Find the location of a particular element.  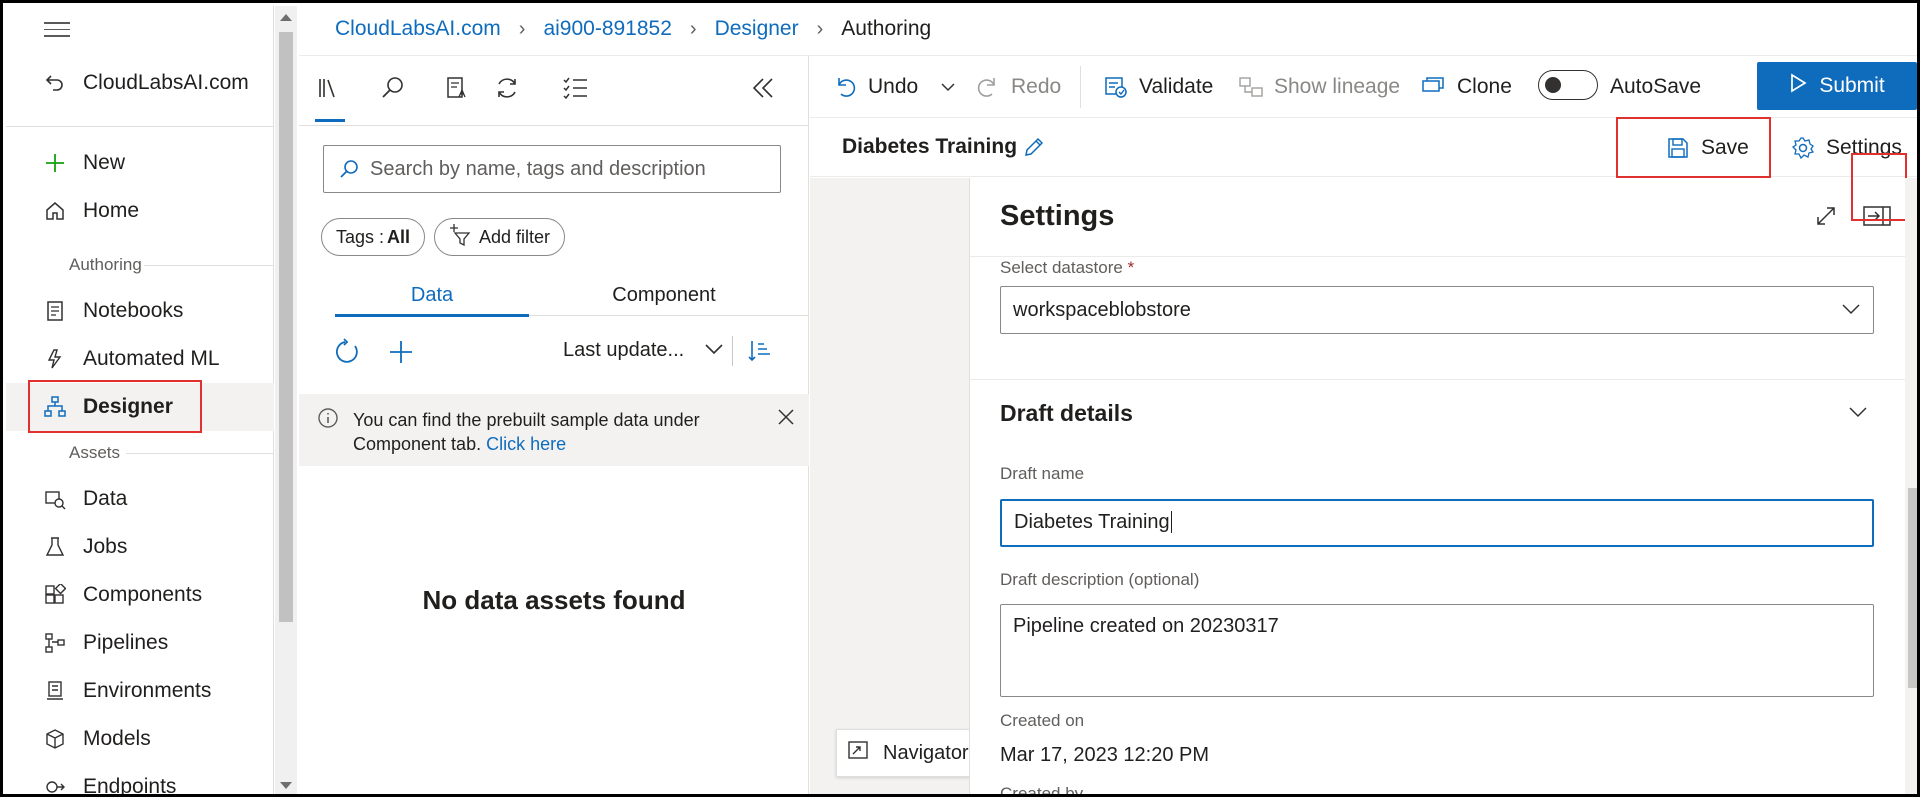

nav-divider is located at coordinates (209, 265).